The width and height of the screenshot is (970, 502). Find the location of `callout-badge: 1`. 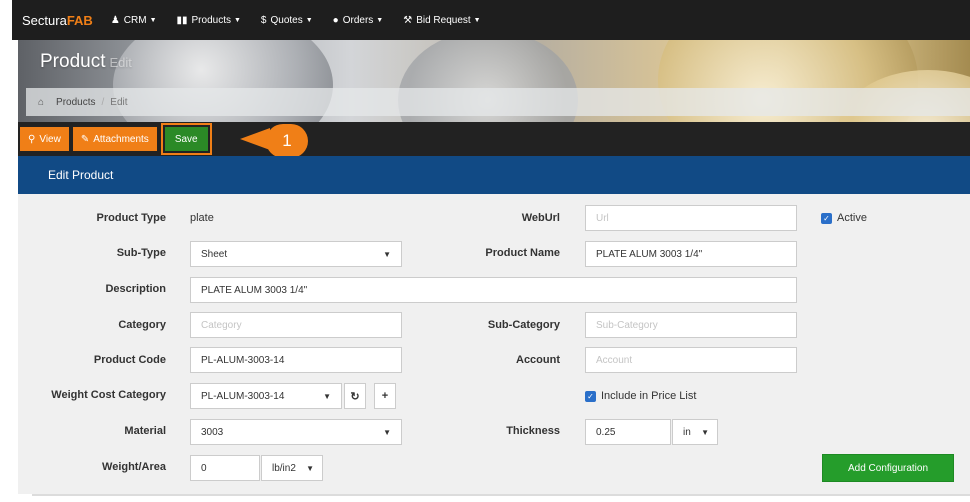

callout-badge: 1 is located at coordinates (287, 141).